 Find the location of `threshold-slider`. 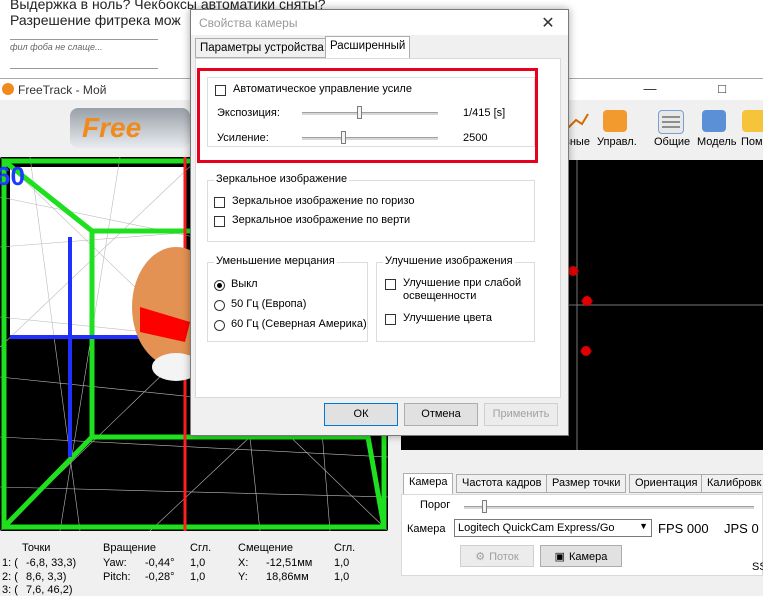

threshold-slider is located at coordinates (609, 507).